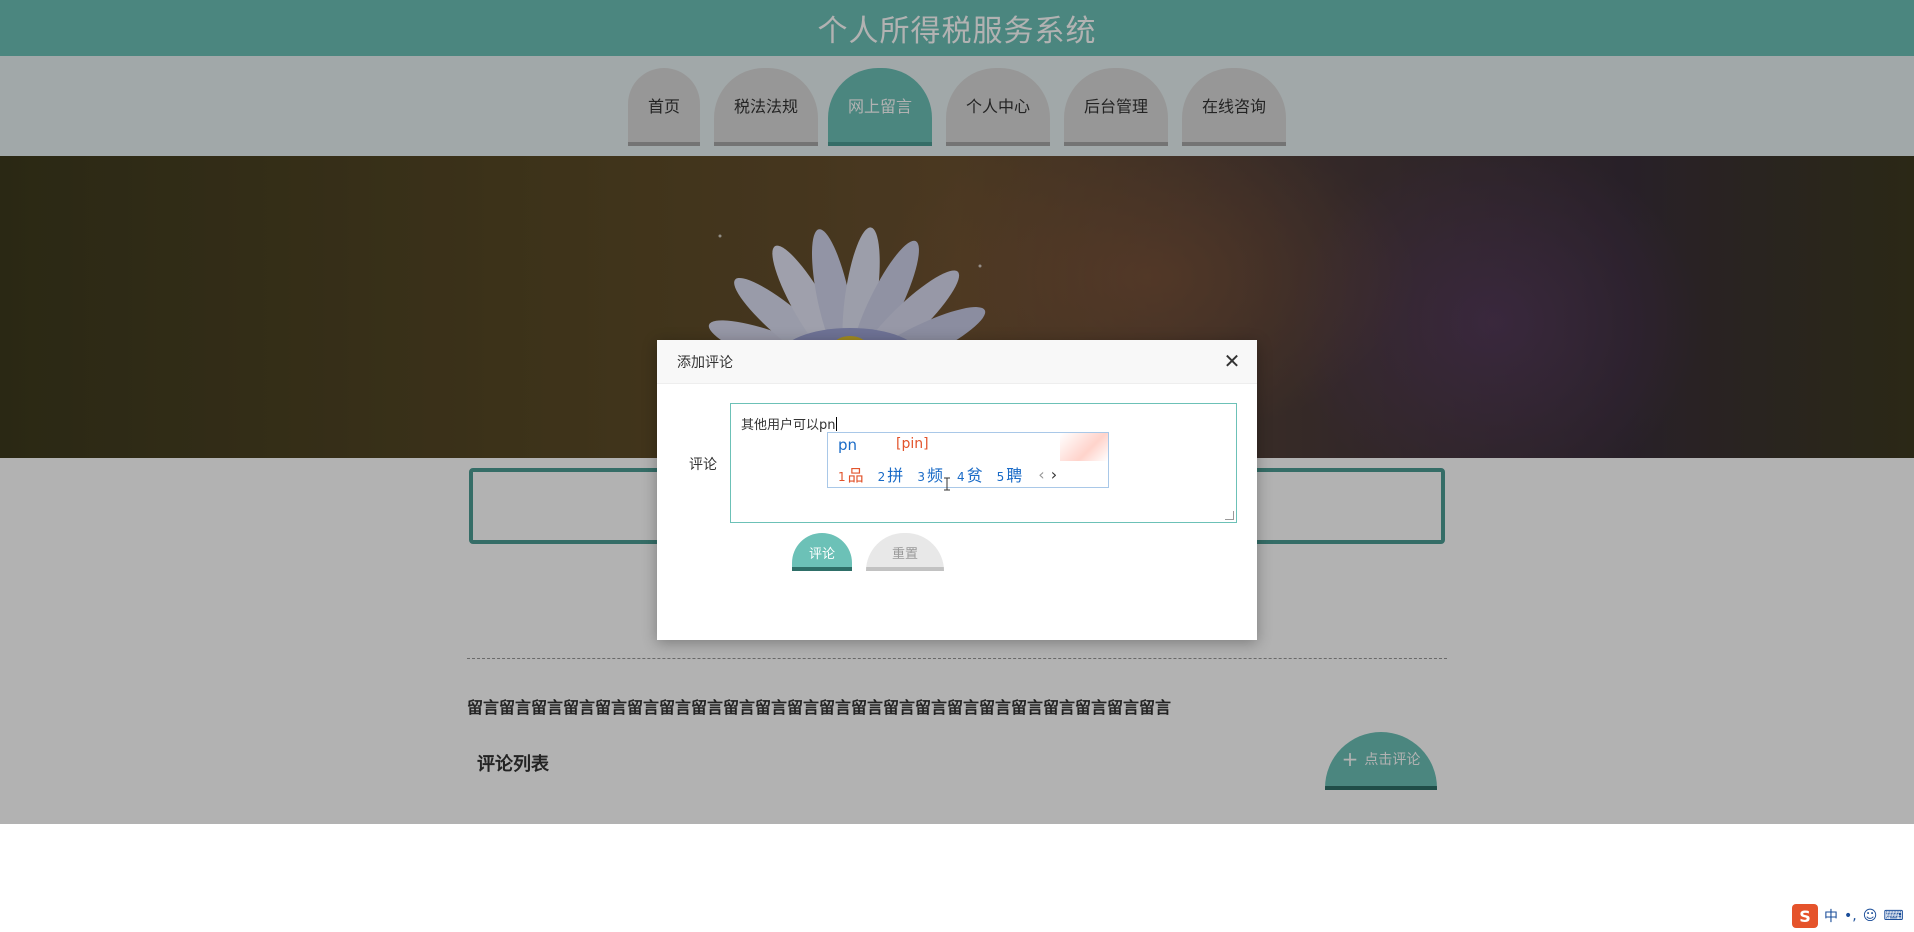 This screenshot has width=1914, height=932. Describe the element at coordinates (1041, 474) in the screenshot. I see `chevron-left-icon: ‹` at that location.